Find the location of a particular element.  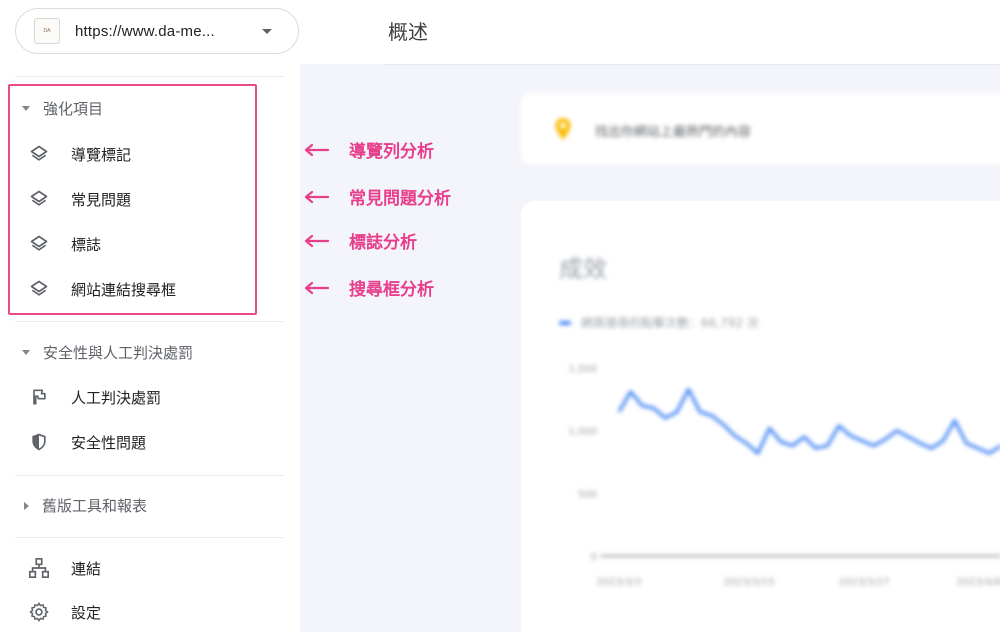

flag-icon is located at coordinates (39, 397).